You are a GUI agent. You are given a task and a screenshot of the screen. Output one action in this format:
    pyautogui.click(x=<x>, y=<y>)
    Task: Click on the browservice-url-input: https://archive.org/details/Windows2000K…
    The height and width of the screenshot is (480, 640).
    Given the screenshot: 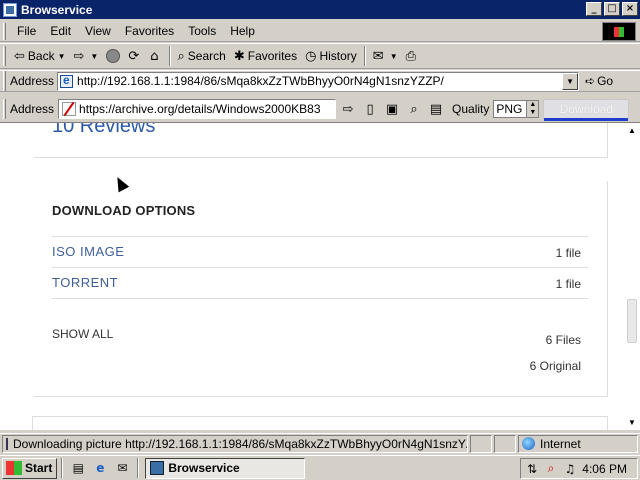 What is the action you would take?
    pyautogui.click(x=197, y=109)
    